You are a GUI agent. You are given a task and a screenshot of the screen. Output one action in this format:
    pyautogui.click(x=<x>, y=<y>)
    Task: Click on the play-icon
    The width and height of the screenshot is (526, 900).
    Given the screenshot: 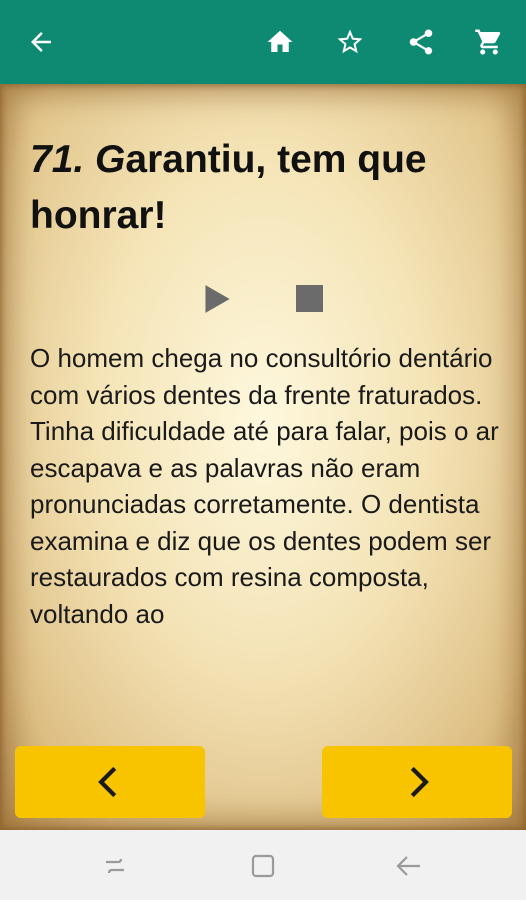 What is the action you would take?
    pyautogui.click(x=217, y=299)
    